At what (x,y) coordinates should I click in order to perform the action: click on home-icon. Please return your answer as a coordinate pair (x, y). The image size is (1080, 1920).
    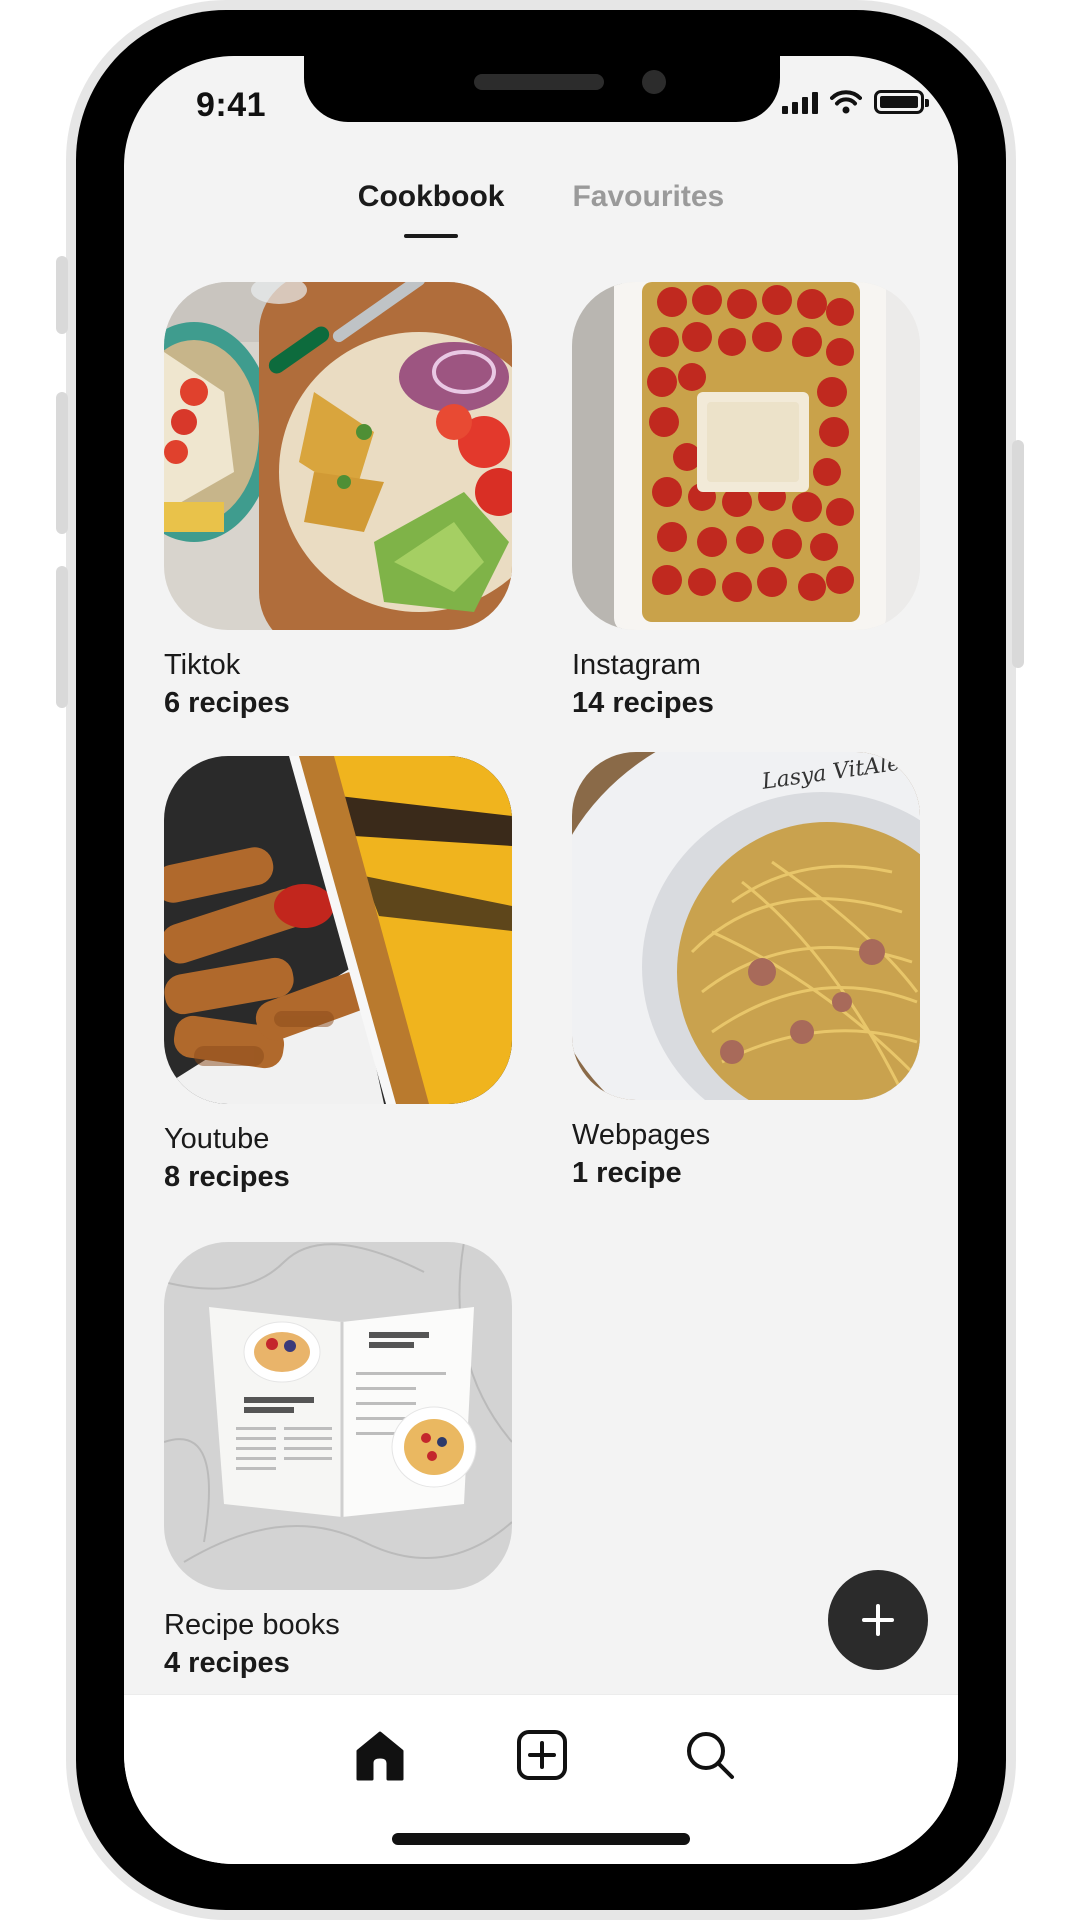
    Looking at the image, I should click on (380, 1756).